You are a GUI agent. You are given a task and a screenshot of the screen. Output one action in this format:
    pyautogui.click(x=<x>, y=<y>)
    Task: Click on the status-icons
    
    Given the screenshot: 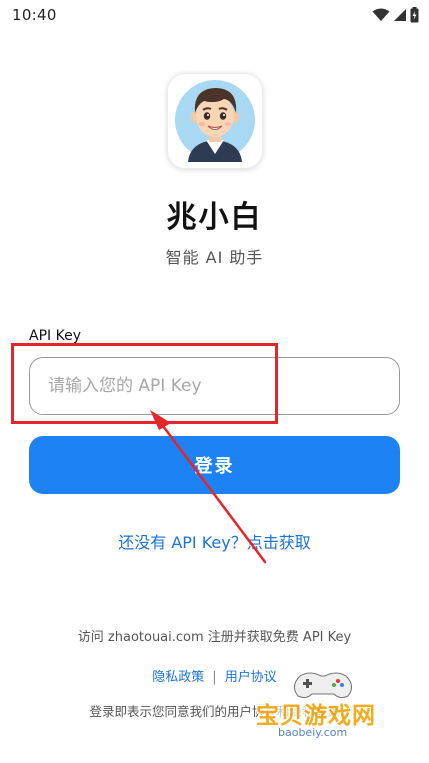 What is the action you would take?
    pyautogui.click(x=395, y=15)
    